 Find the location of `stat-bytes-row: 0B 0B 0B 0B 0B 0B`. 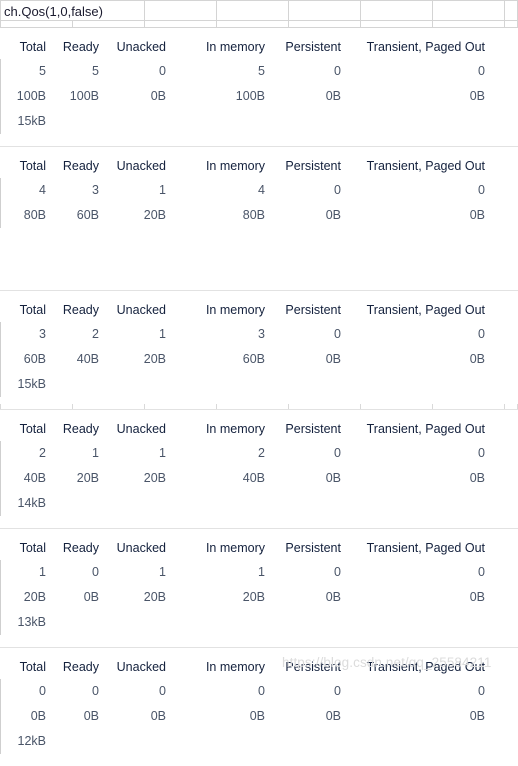

stat-bytes-row: 0B 0B 0B 0B 0B 0B is located at coordinates (259, 716).